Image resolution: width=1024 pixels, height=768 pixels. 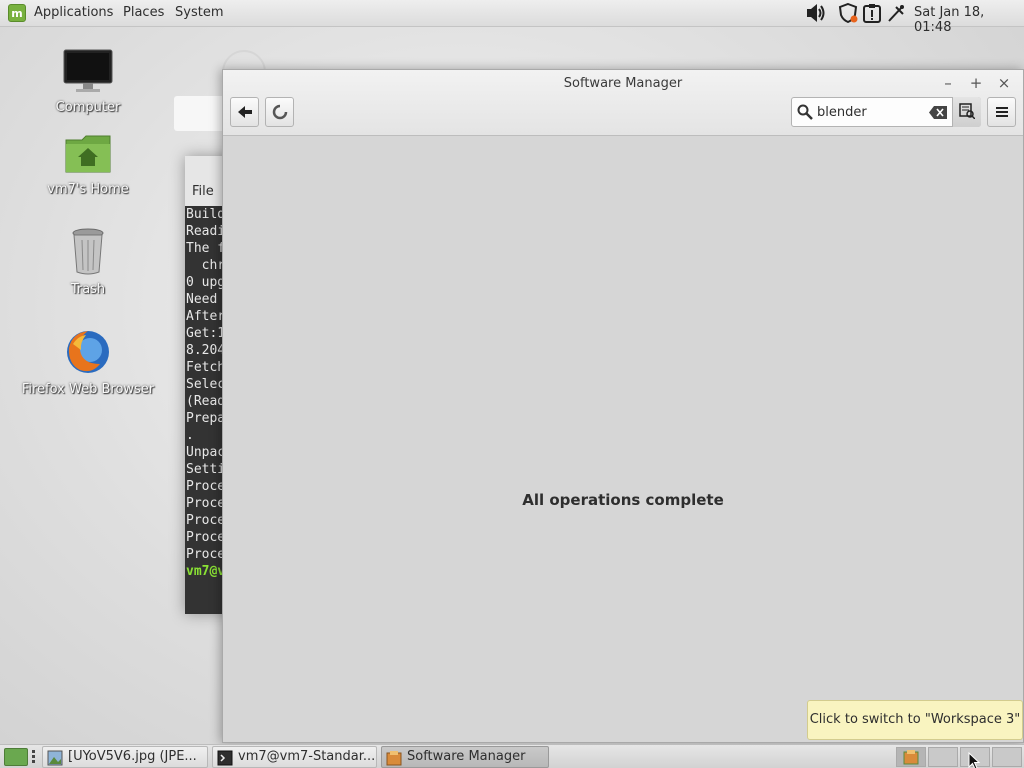 What do you see at coordinates (88, 154) in the screenshot?
I see `home-folder-icon` at bounding box center [88, 154].